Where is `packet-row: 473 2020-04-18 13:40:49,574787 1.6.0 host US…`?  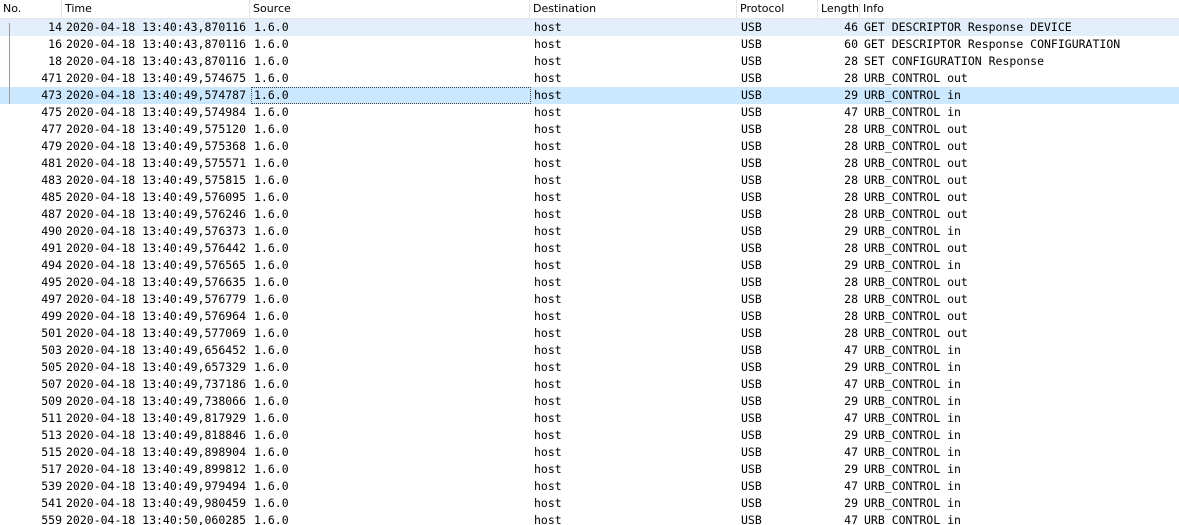 packet-row: 473 2020-04-18 13:40:49,574787 1.6.0 host US… is located at coordinates (589, 95).